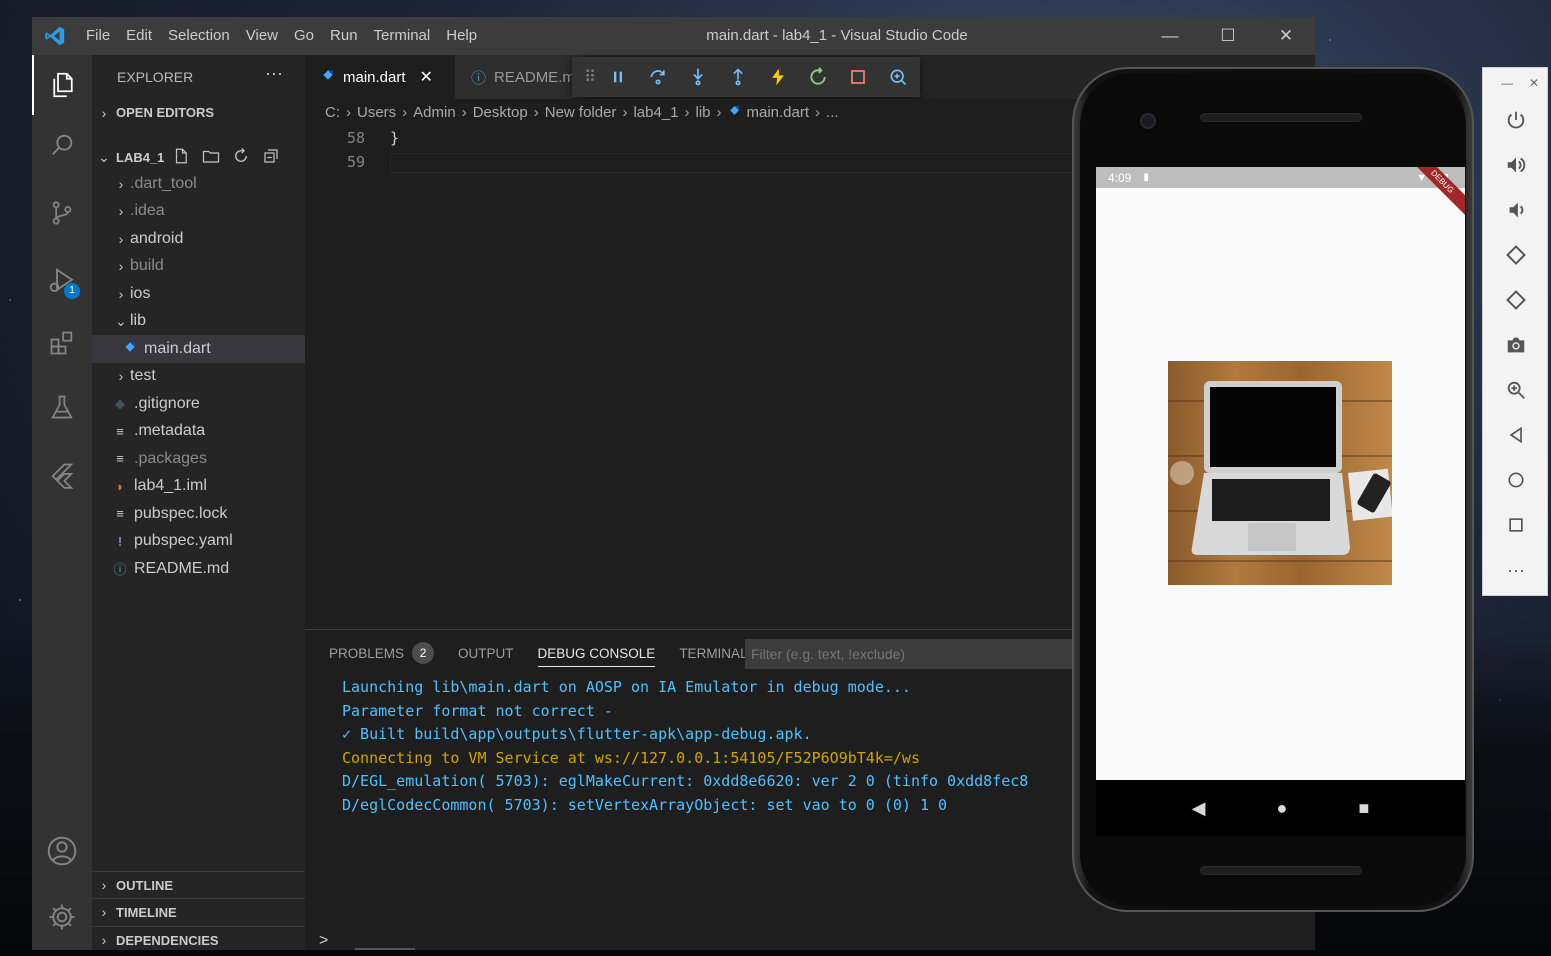 Image resolution: width=1551 pixels, height=956 pixels. What do you see at coordinates (395, 138) in the screenshot?
I see `code-line: }` at bounding box center [395, 138].